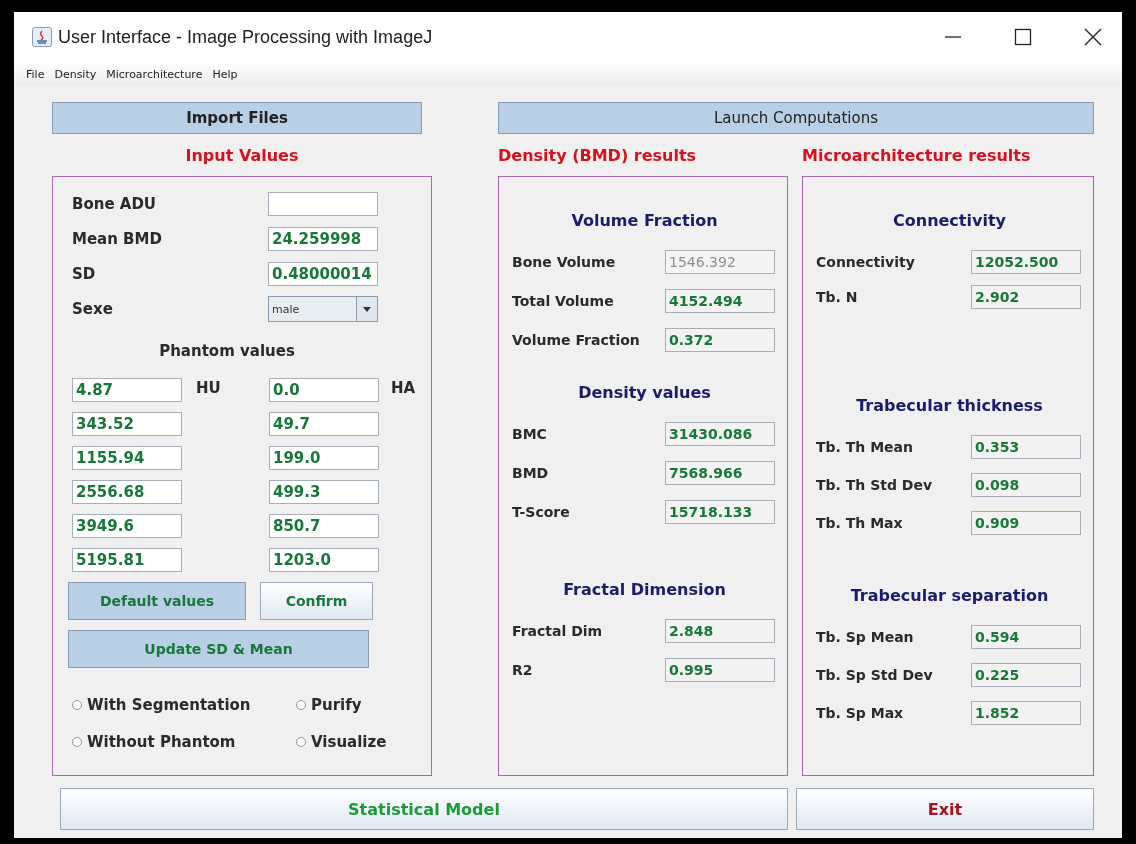 The height and width of the screenshot is (844, 1136). I want to click on field-label: Bone ADU, so click(115, 204).